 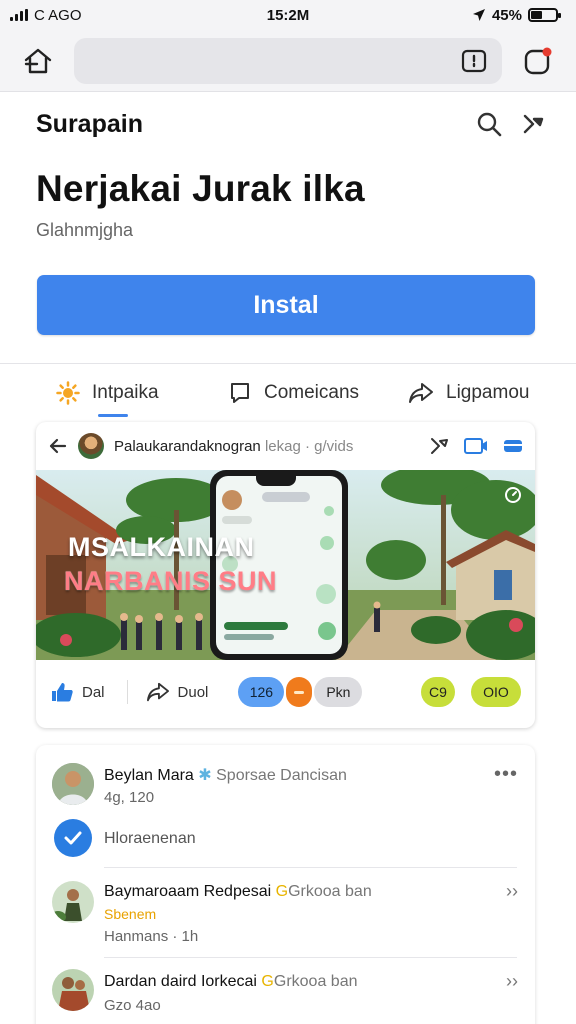 I want to click on battery-percent: 45%, so click(x=506, y=15).